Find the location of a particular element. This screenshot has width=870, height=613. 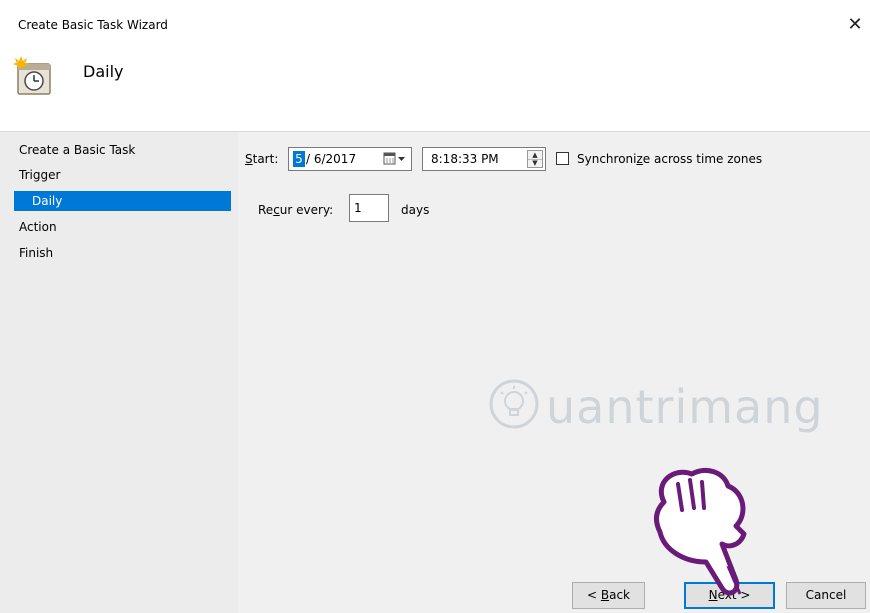

page-title: Daily is located at coordinates (103, 71).